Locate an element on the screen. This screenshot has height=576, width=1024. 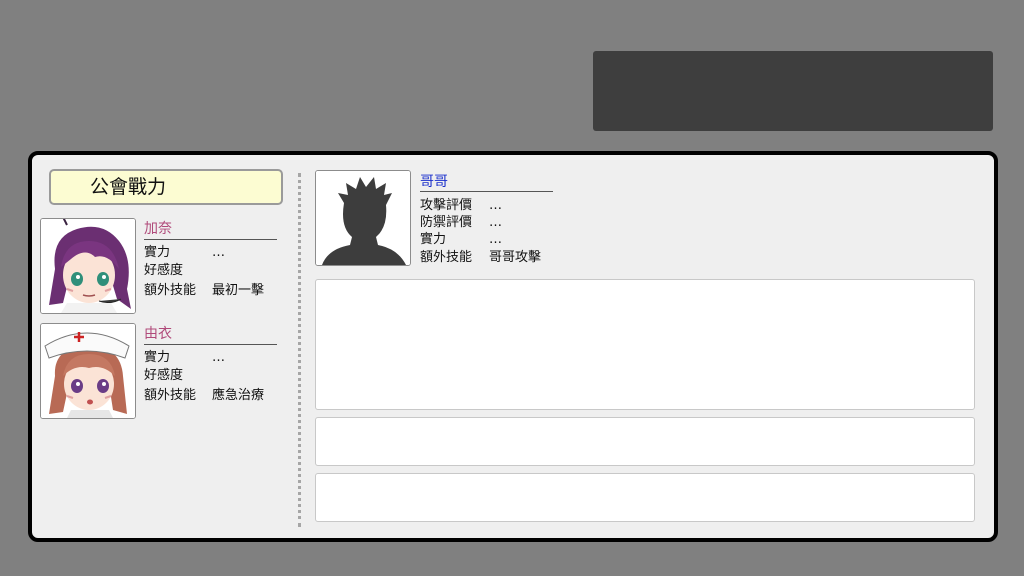
member-card-kana: 加奈 實力 … 好感度 額外技能 最初一擊 is located at coordinates (162, 266).